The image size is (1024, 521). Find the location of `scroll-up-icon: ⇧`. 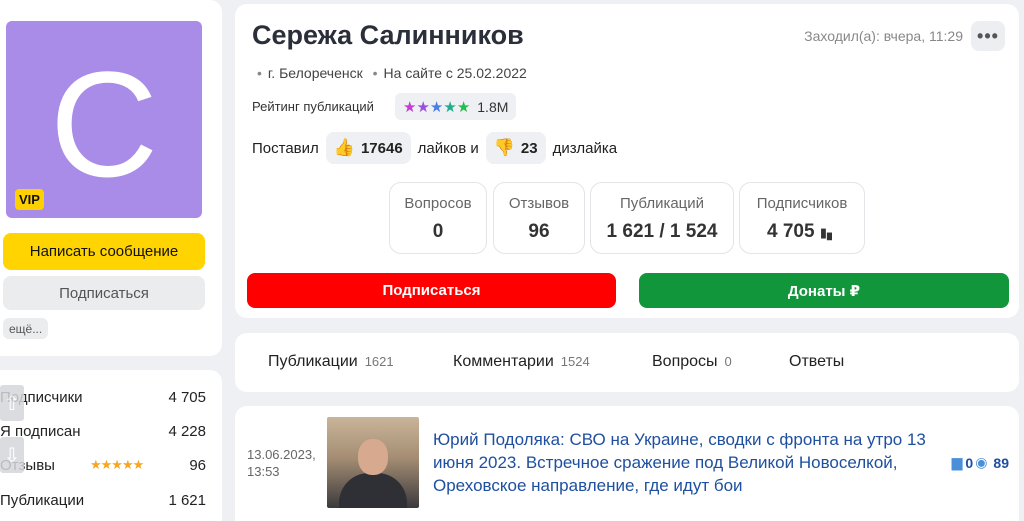

scroll-up-icon: ⇧ is located at coordinates (12, 403).